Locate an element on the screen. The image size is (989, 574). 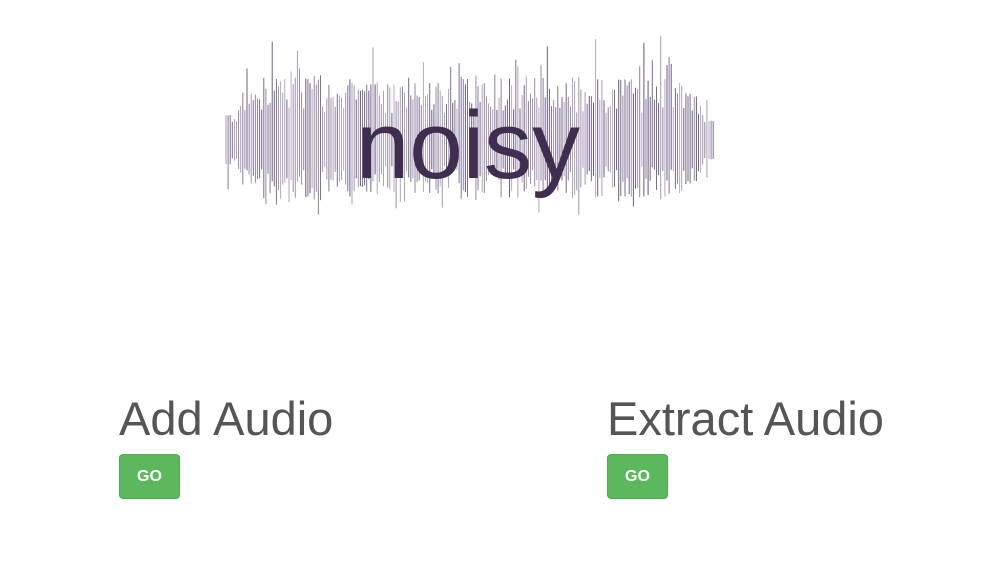
add-audio-go-button: GO is located at coordinates (149, 476).